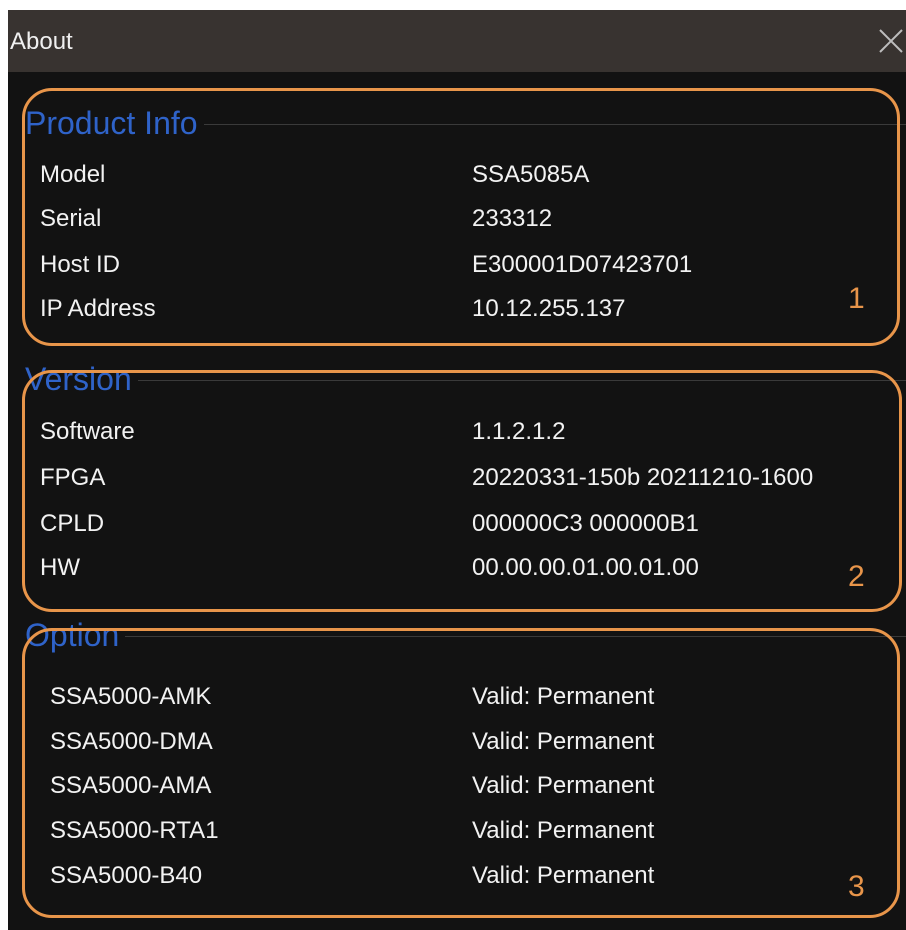  What do you see at coordinates (531, 174) in the screenshot?
I see `info-value: SSA5085A` at bounding box center [531, 174].